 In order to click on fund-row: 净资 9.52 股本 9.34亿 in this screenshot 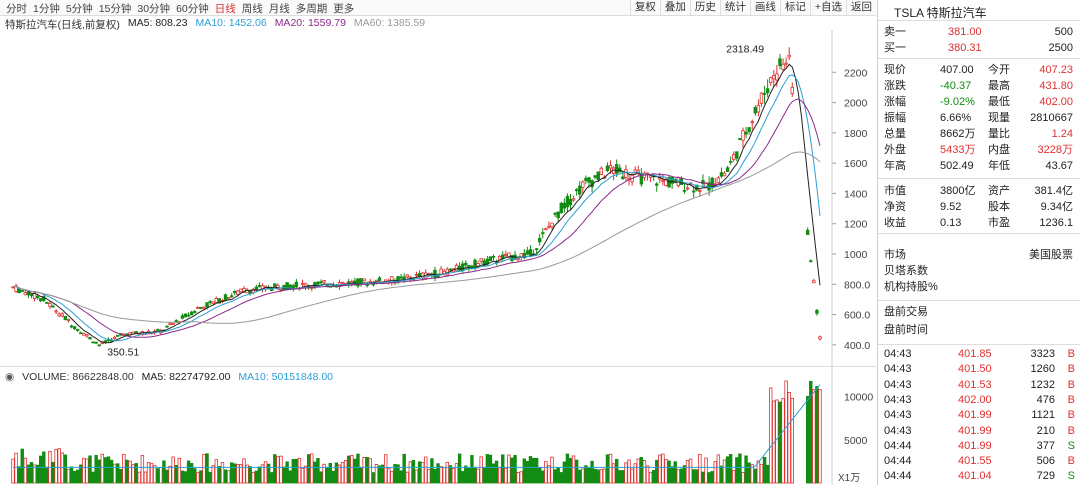, I will do `click(979, 207)`.